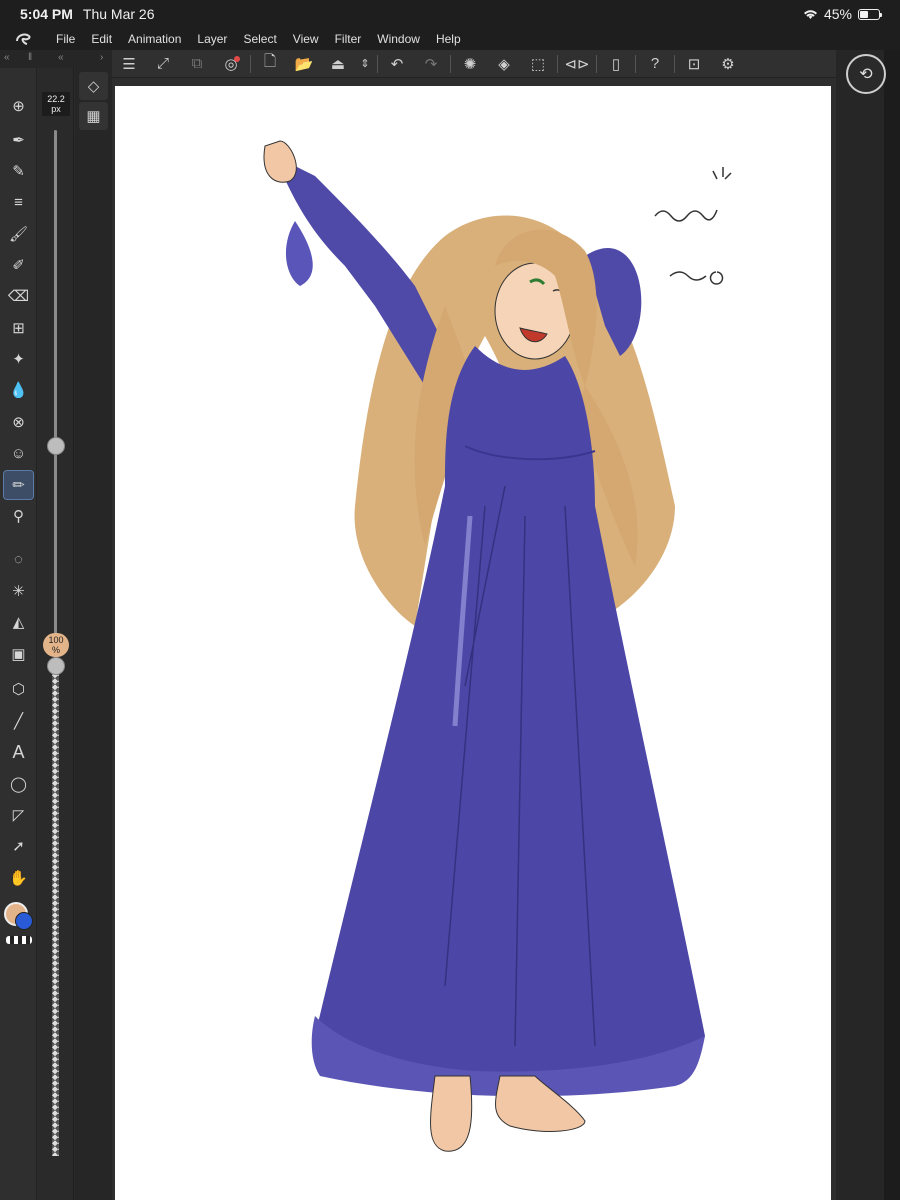 The image size is (900, 1200). Describe the element at coordinates (19, 940) in the screenshot. I see `transparent-color-icon` at that location.